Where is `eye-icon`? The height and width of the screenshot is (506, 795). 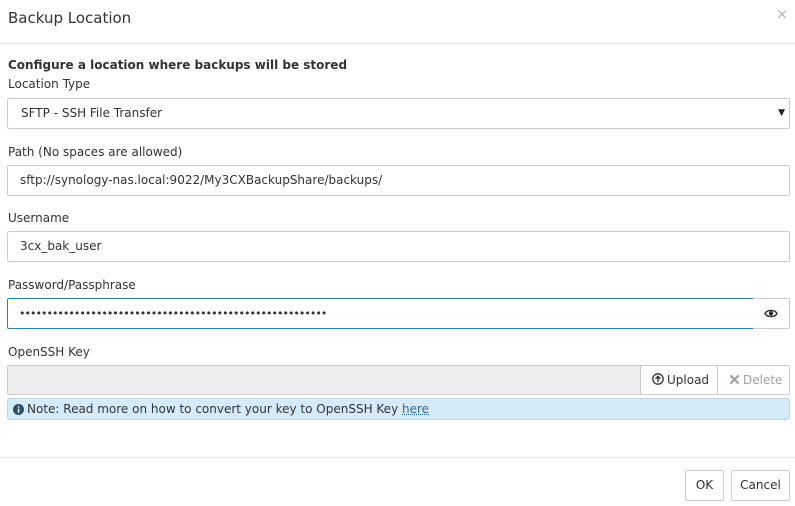
eye-icon is located at coordinates (771, 313).